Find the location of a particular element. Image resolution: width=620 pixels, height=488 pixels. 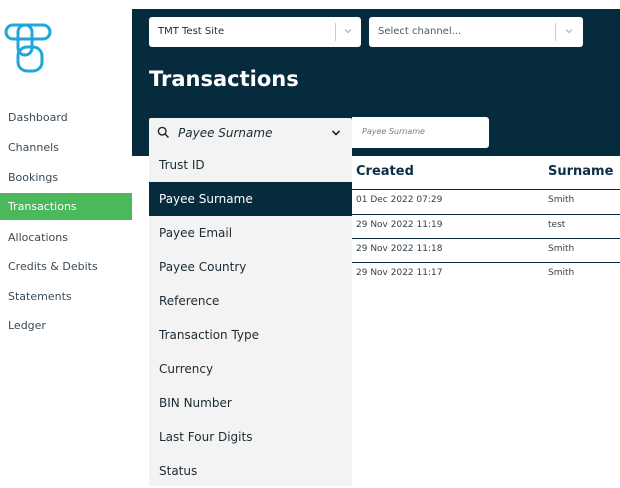

sidebar-item-channels: Channels is located at coordinates (66, 147).